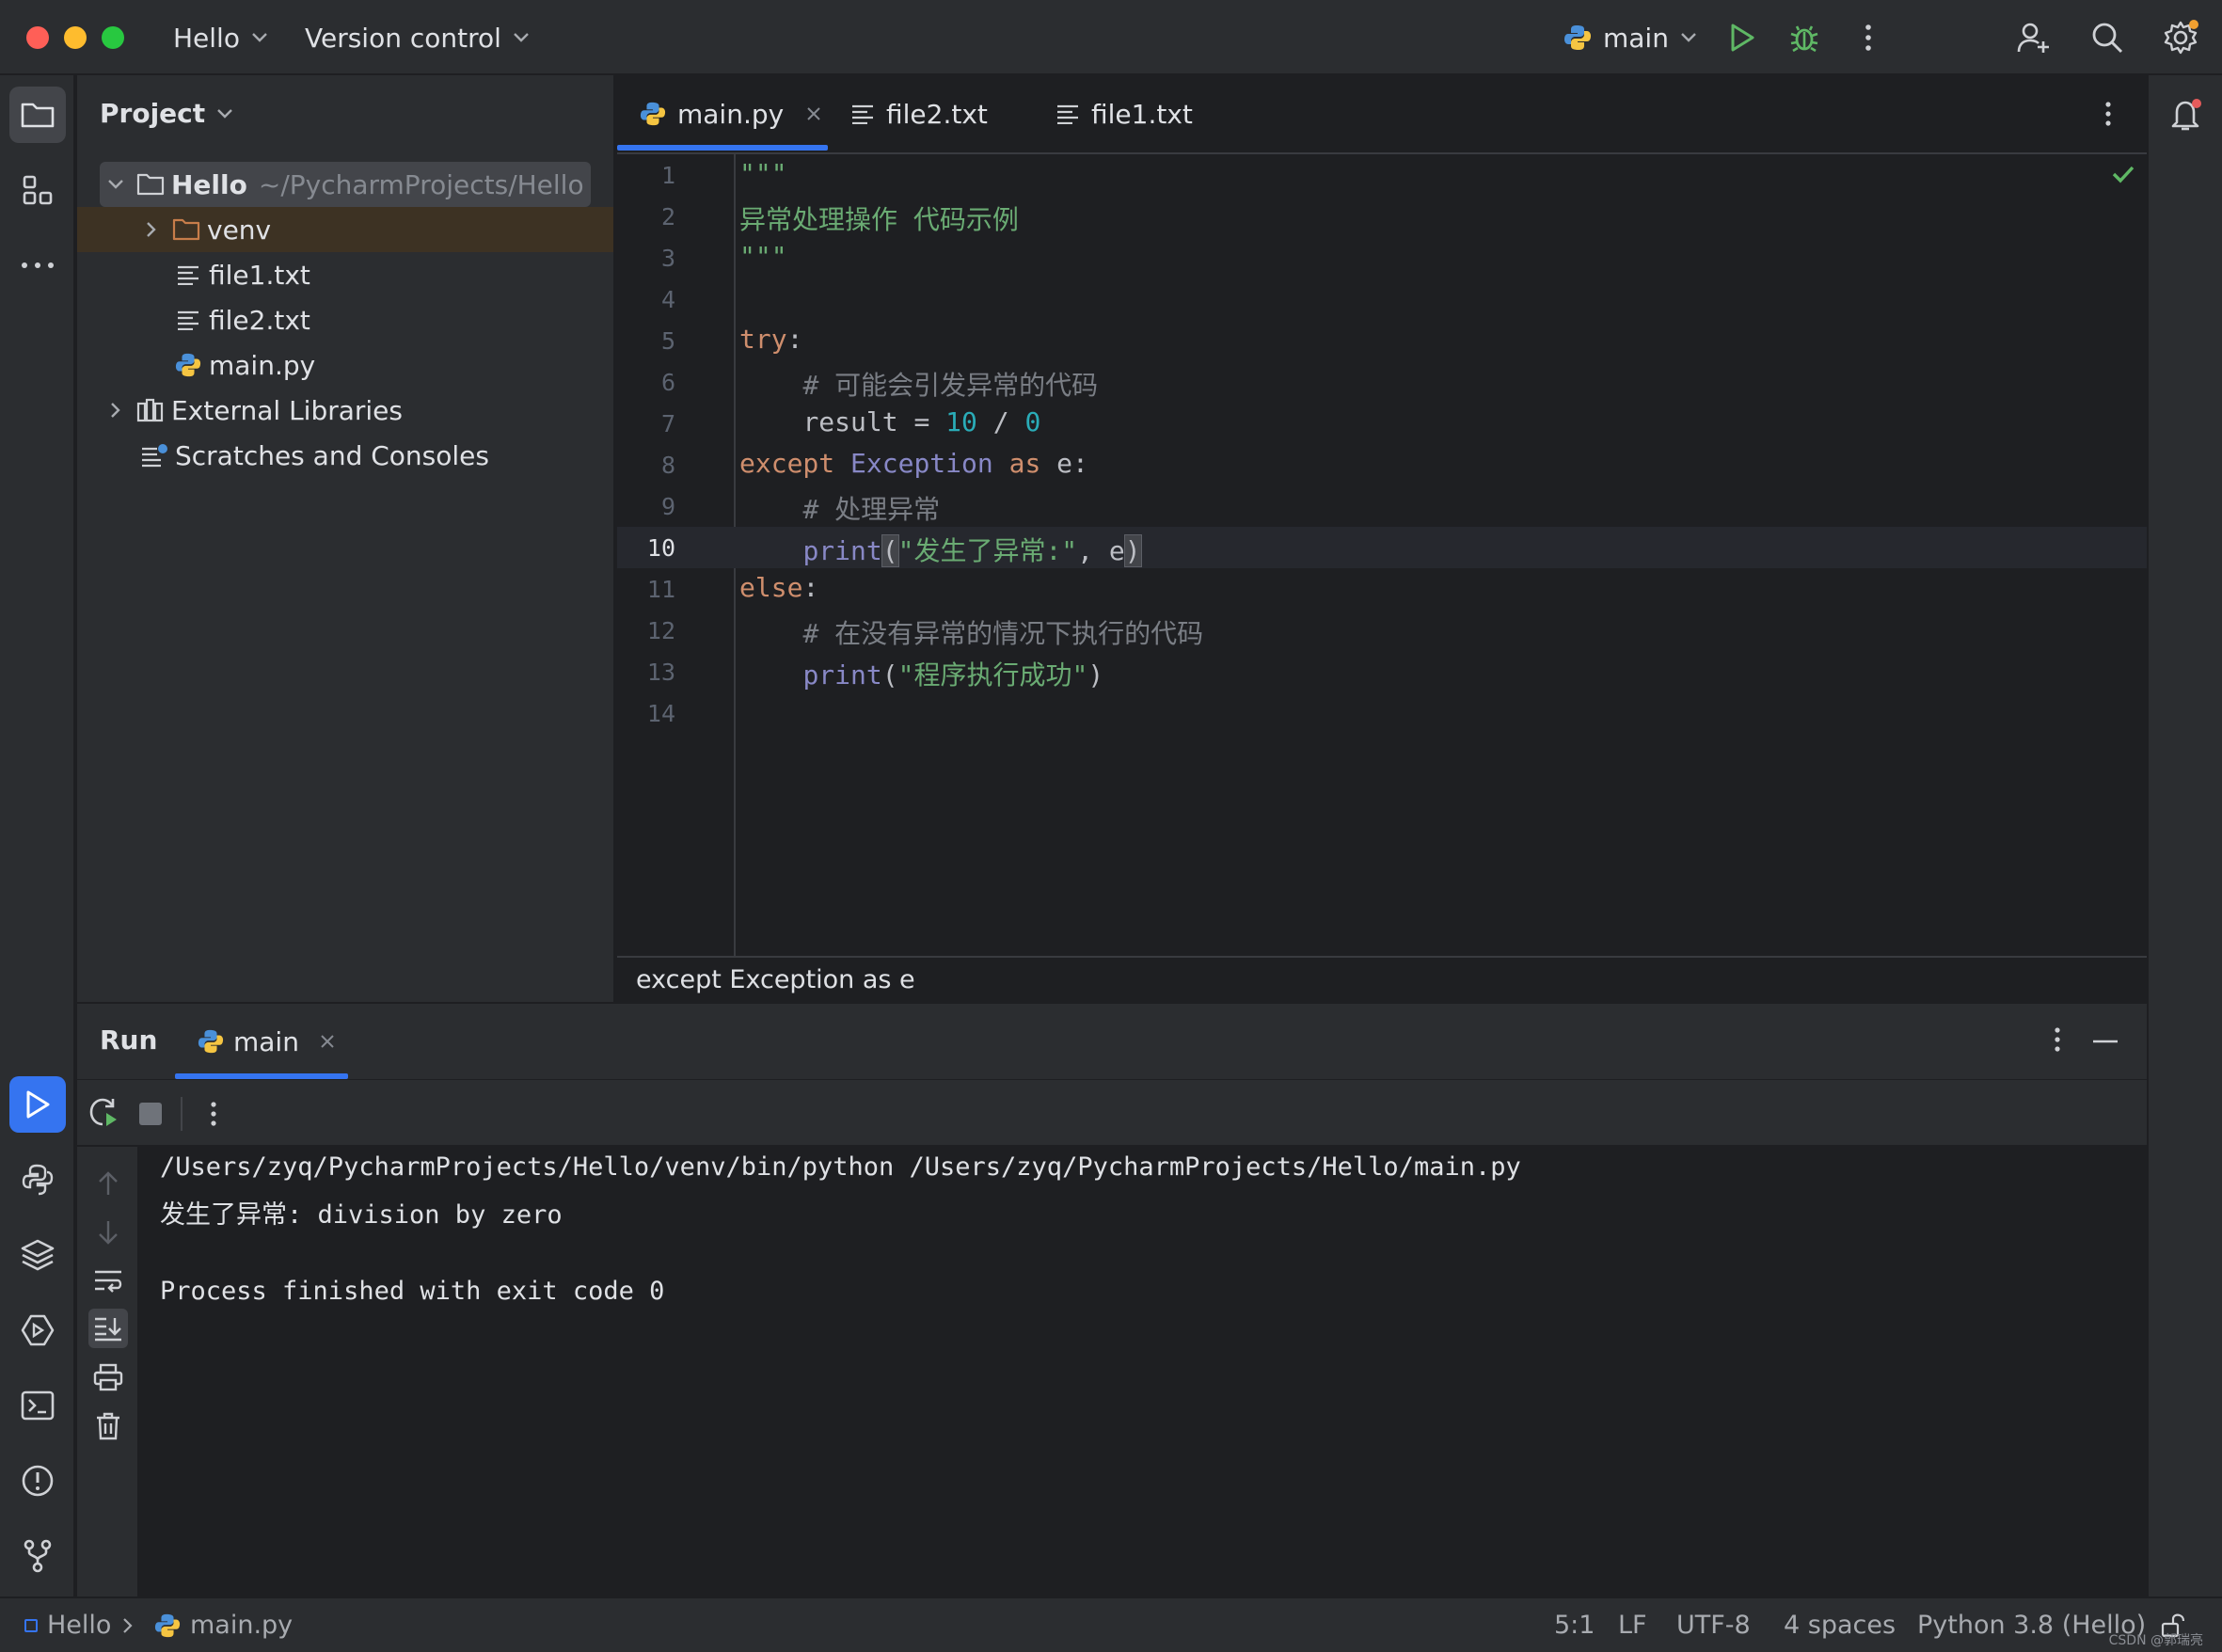  Describe the element at coordinates (1630, 37) in the screenshot. I see `run-config-selector: main` at that location.